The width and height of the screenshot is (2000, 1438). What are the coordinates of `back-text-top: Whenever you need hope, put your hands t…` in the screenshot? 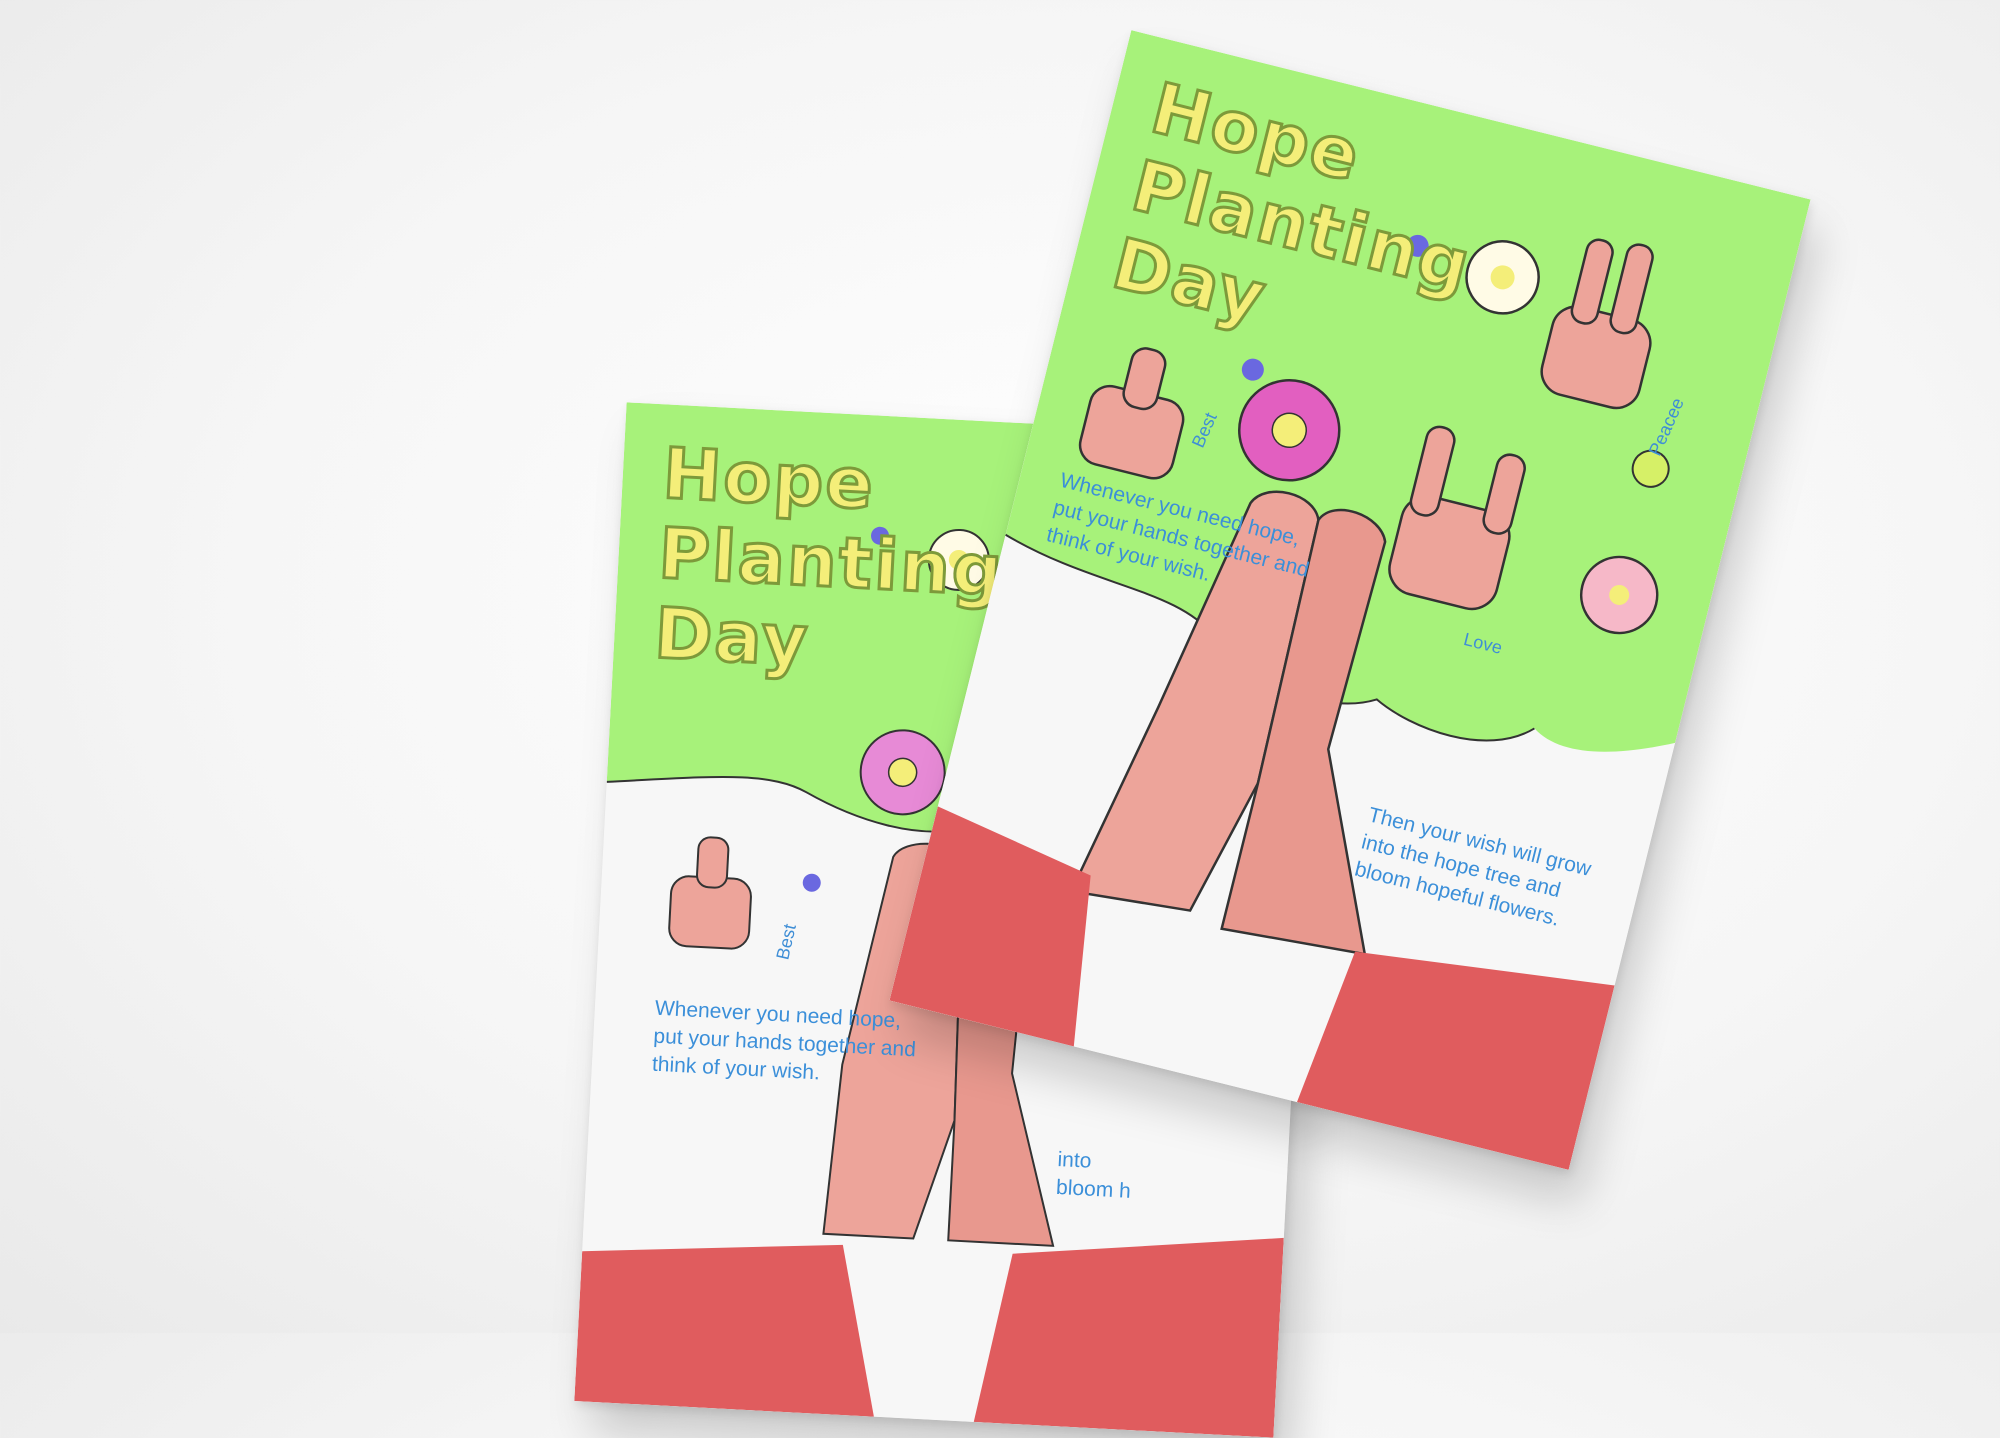 It's located at (784, 1040).